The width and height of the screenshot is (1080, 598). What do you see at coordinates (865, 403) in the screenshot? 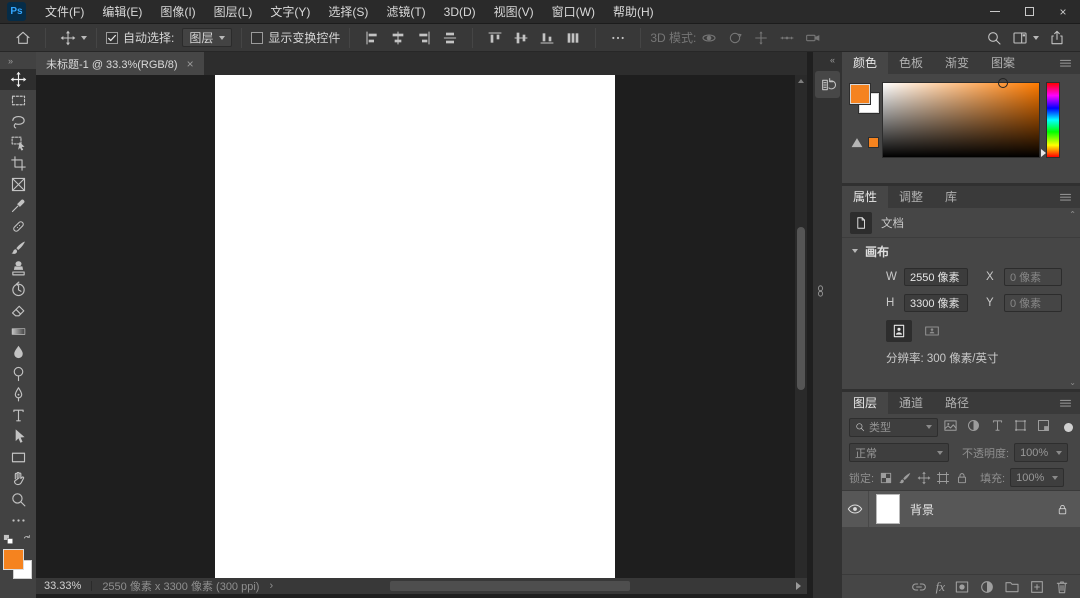
I see `tab-layers: 图层` at bounding box center [865, 403].